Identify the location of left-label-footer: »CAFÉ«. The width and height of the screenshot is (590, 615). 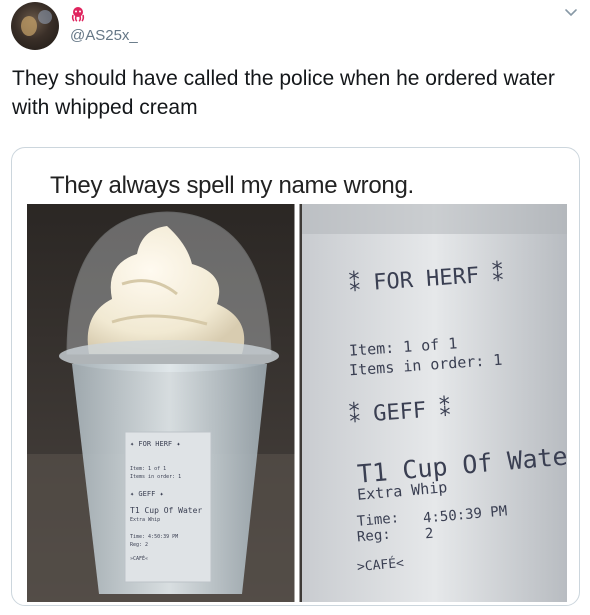
(139, 559).